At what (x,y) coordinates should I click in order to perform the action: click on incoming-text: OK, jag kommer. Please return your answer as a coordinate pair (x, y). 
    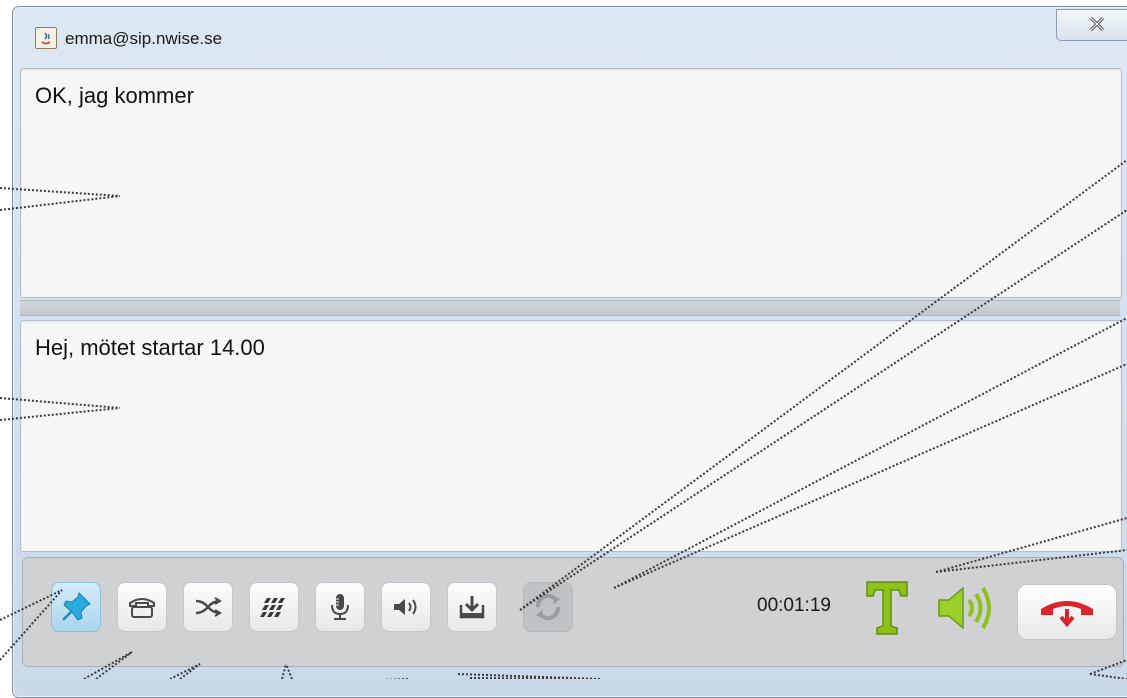
    Looking at the image, I should click on (114, 95).